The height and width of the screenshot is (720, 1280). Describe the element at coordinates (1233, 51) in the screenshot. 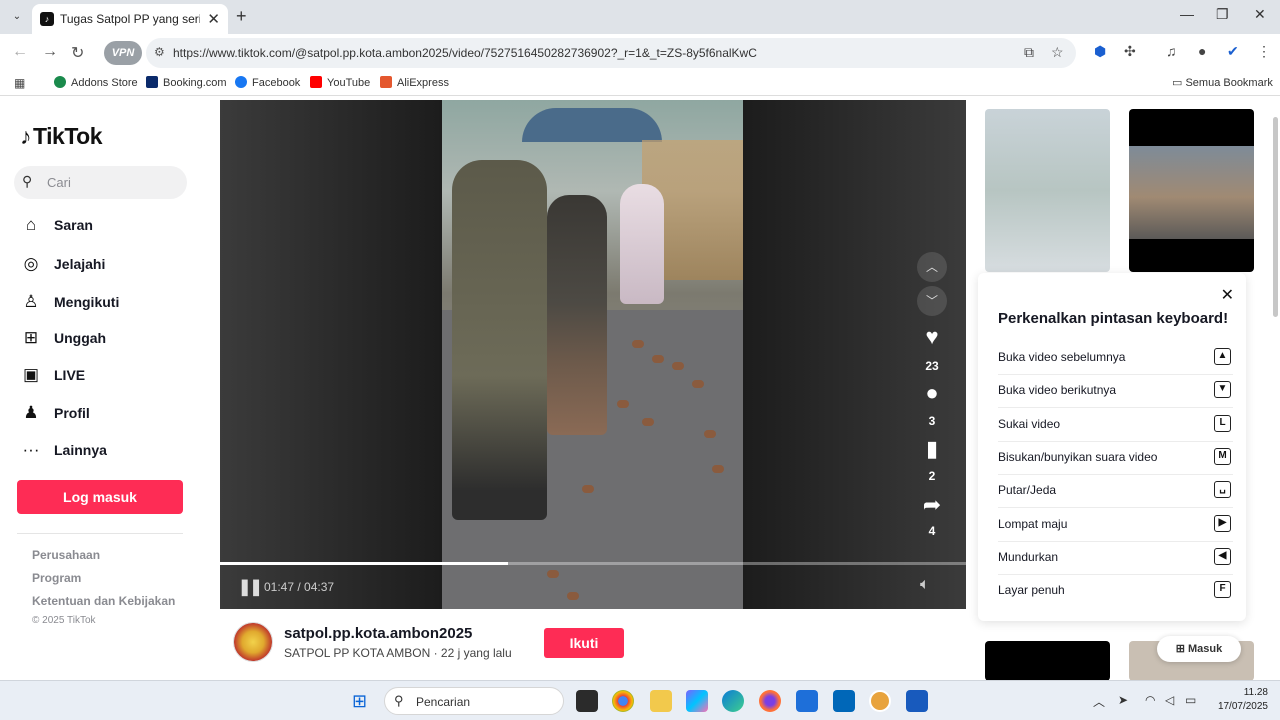

I see `security-extension-icon: ✔` at that location.